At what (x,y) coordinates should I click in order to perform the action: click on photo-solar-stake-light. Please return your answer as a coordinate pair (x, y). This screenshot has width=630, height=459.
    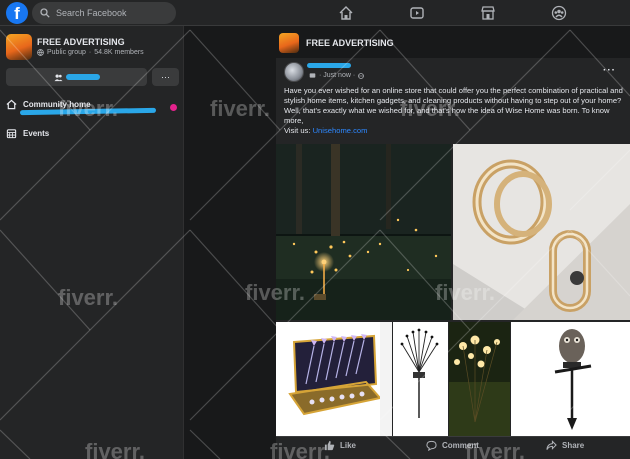
    Looking at the image, I should click on (420, 379).